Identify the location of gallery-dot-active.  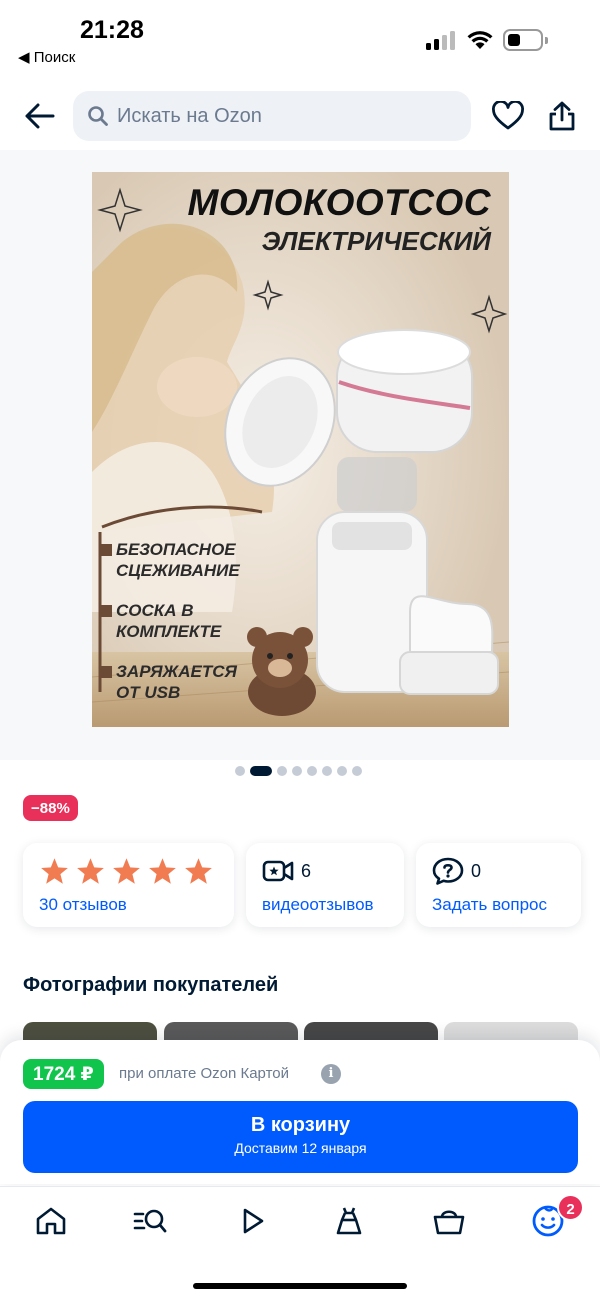
(261, 771).